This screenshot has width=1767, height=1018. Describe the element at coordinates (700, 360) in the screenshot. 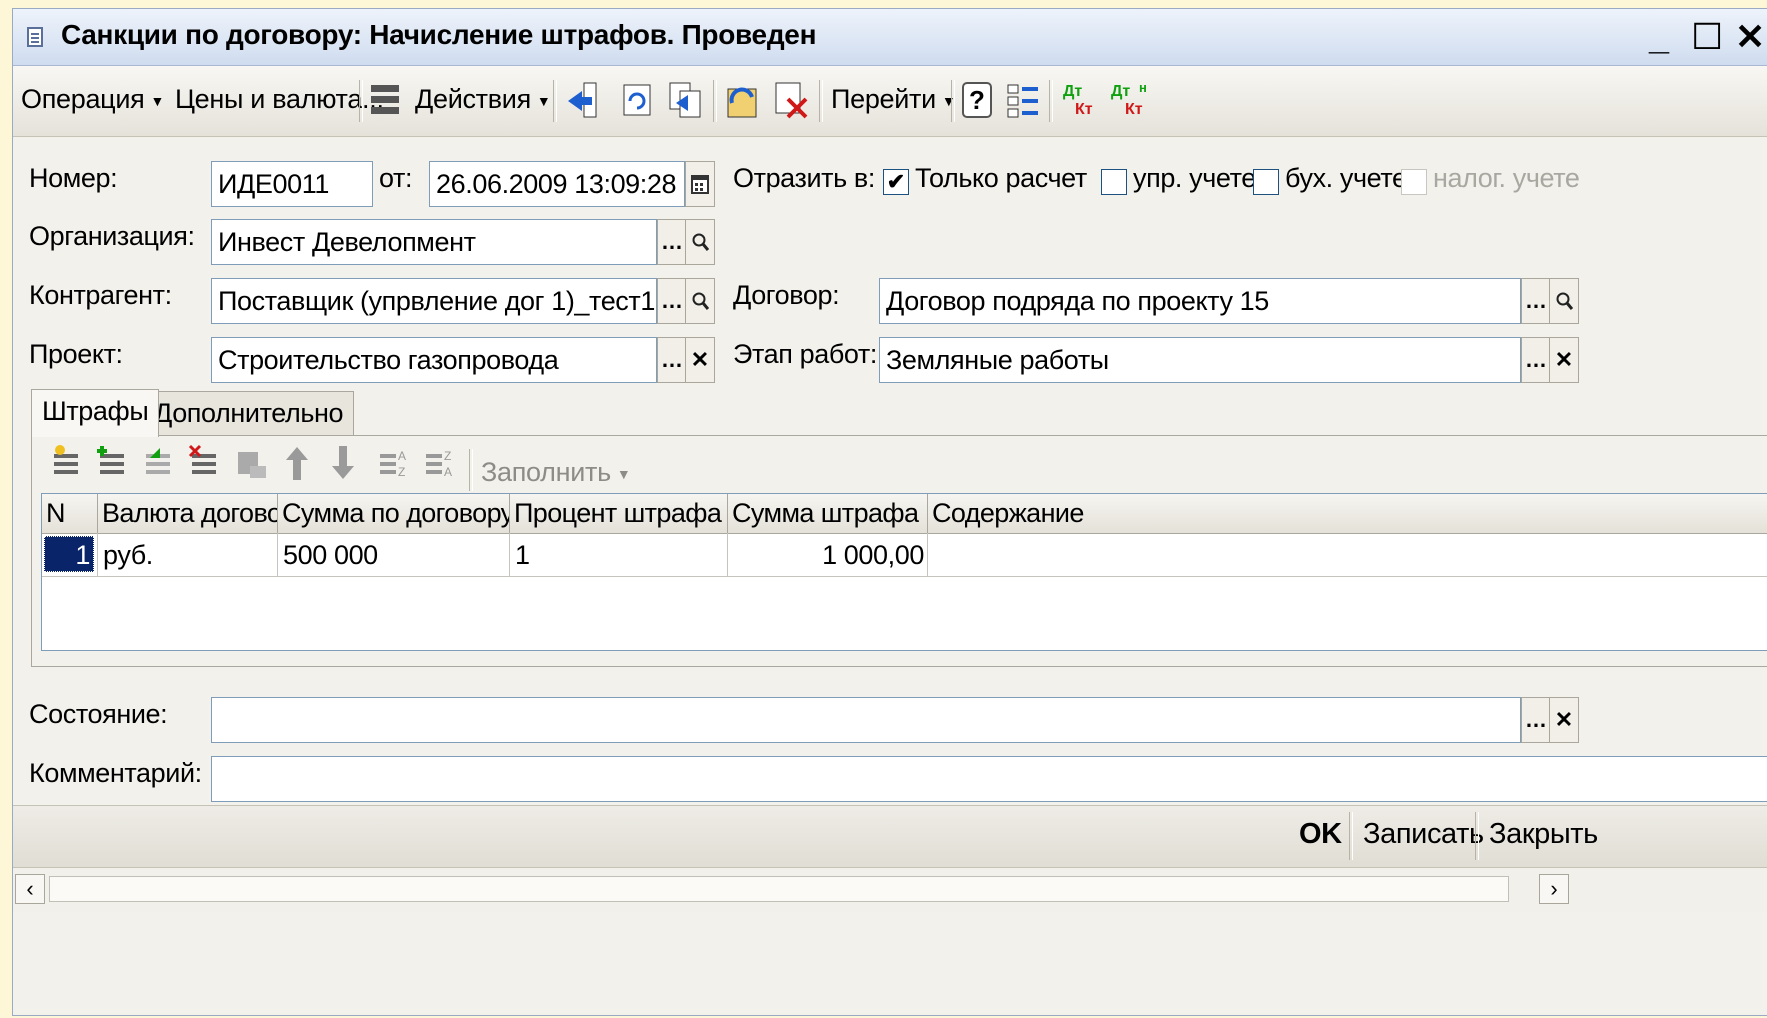

I see `project-clear-icon: ✕` at that location.